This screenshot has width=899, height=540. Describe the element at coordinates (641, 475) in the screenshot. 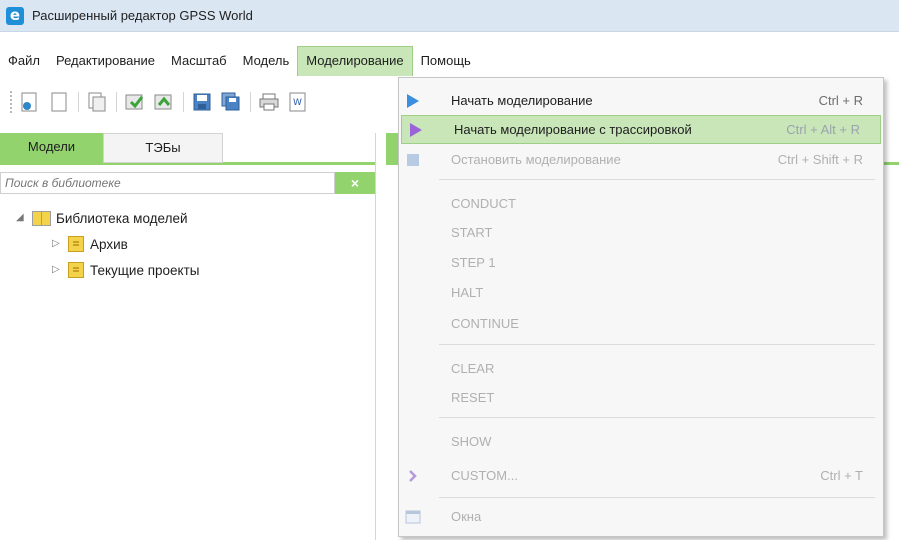

I see `menu-item-custom: CUSTOM... Ctrl + T` at that location.